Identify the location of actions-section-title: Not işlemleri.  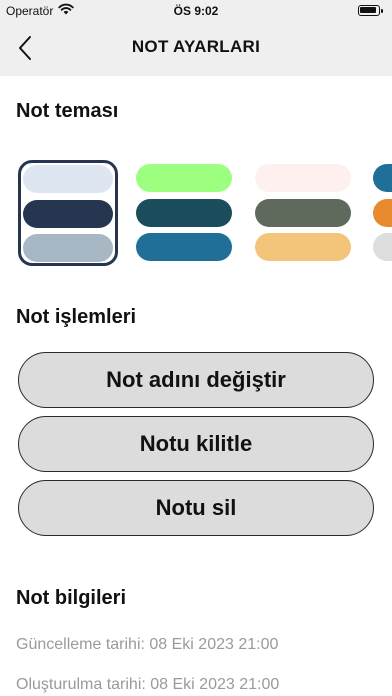
(76, 317).